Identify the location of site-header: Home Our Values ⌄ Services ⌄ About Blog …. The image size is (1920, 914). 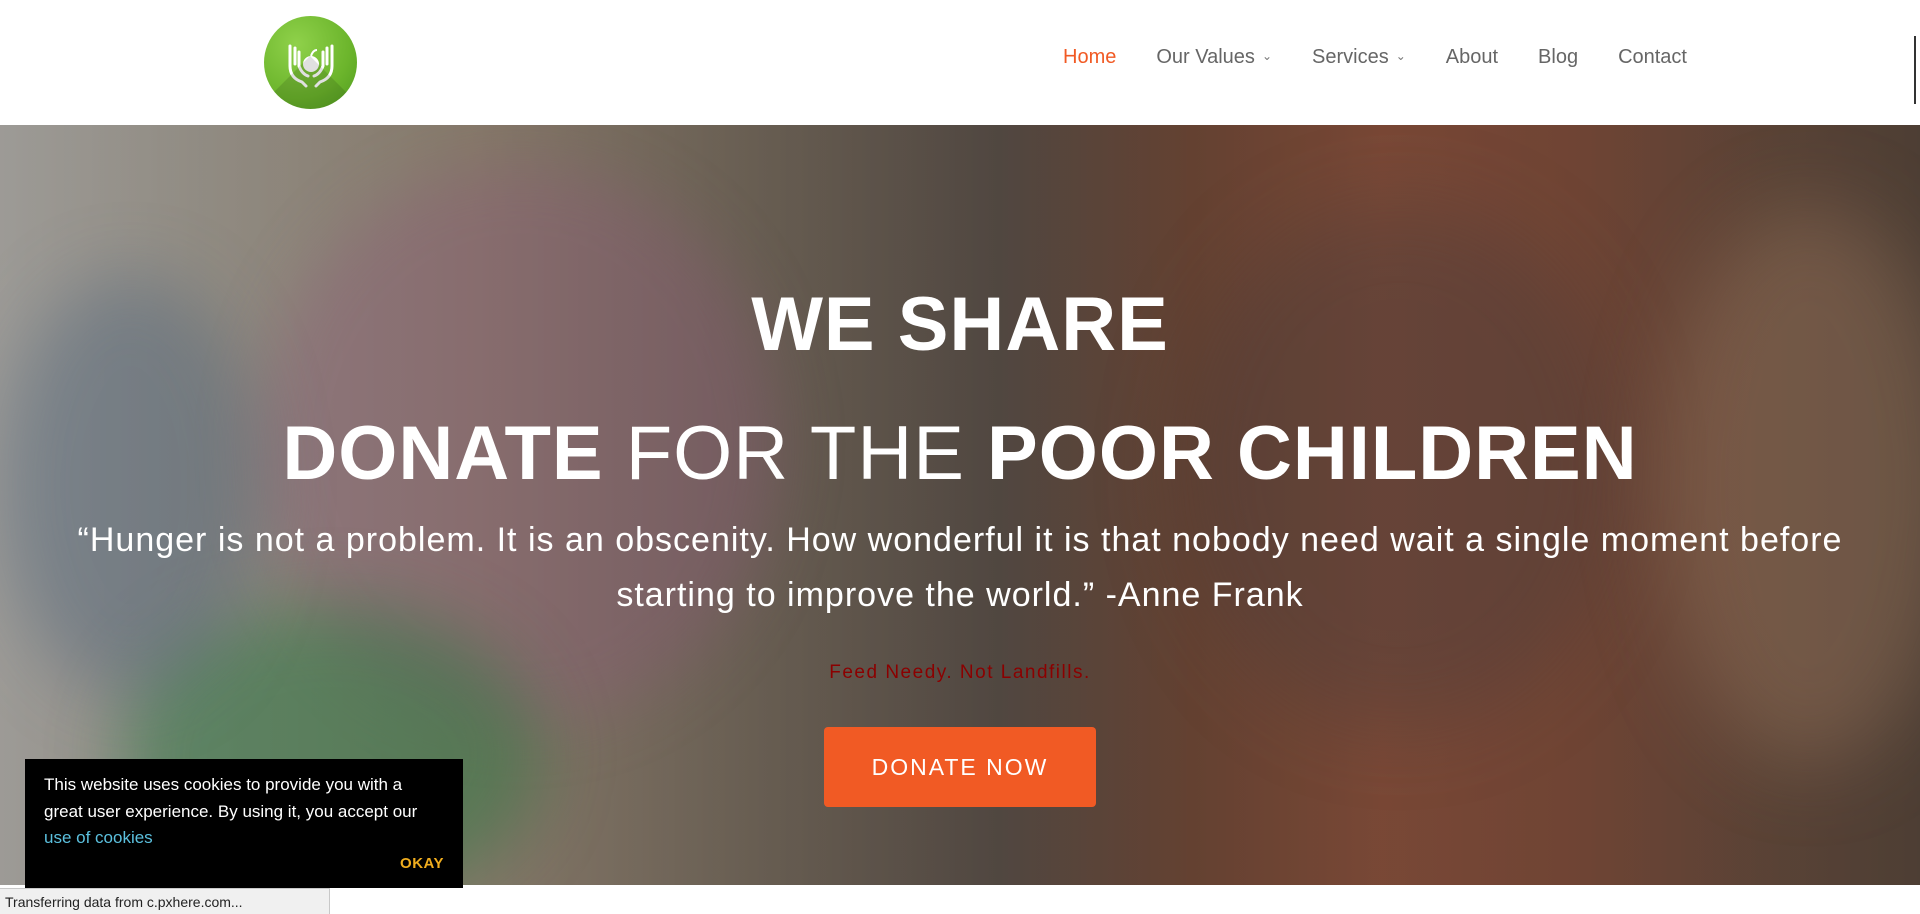
(960, 62).